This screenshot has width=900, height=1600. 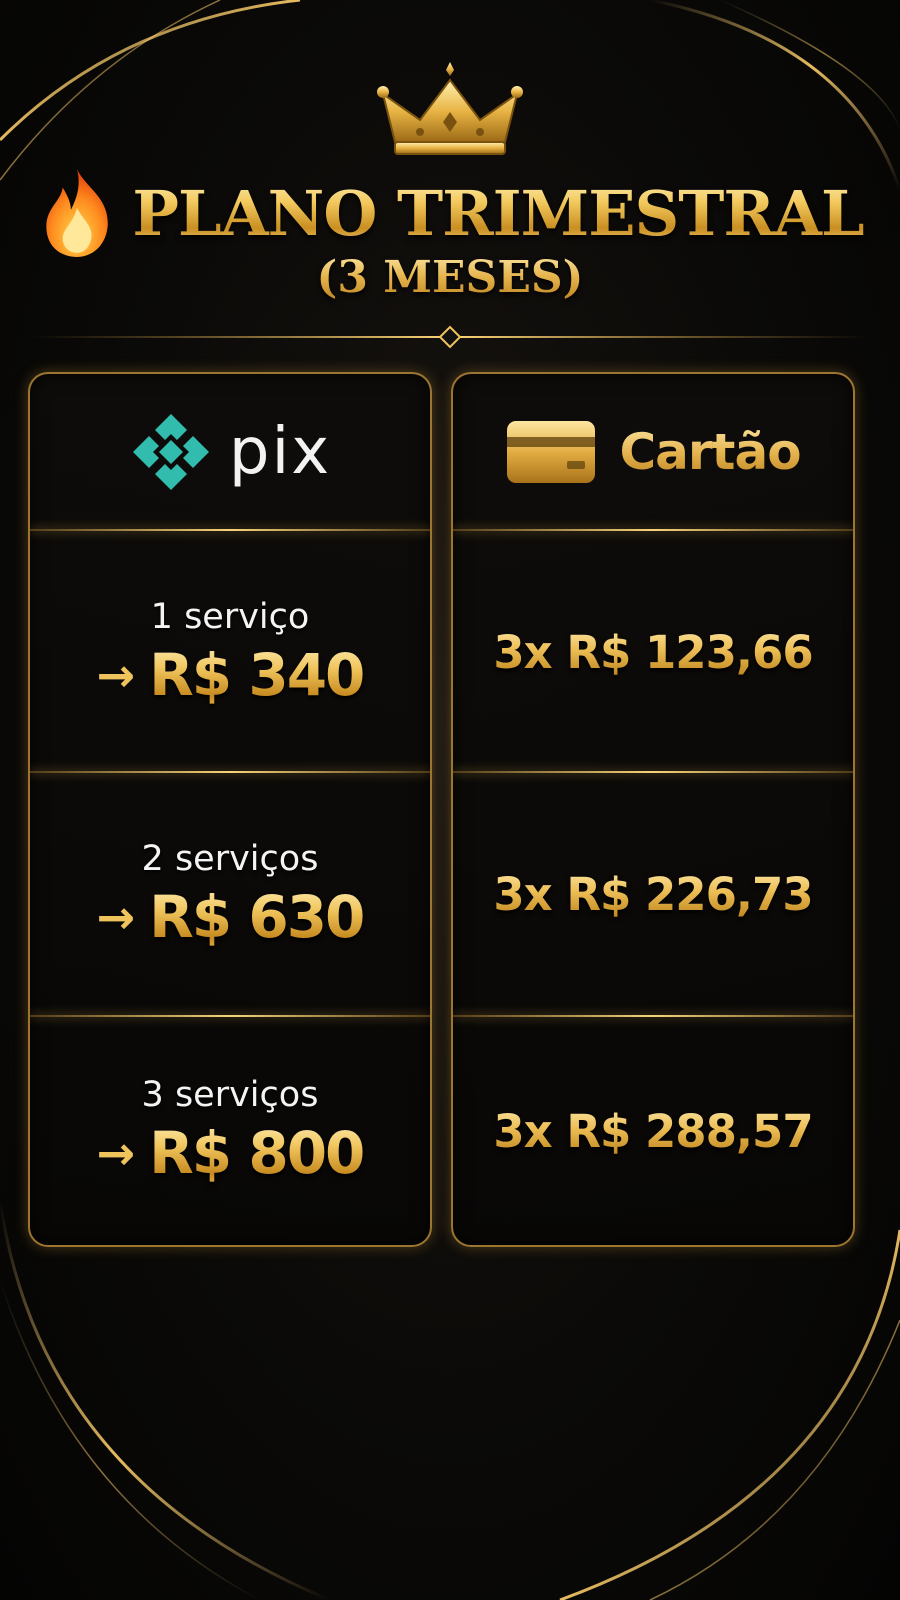 I want to click on title-row: PLANO TRIMESTRAL, so click(x=450, y=213).